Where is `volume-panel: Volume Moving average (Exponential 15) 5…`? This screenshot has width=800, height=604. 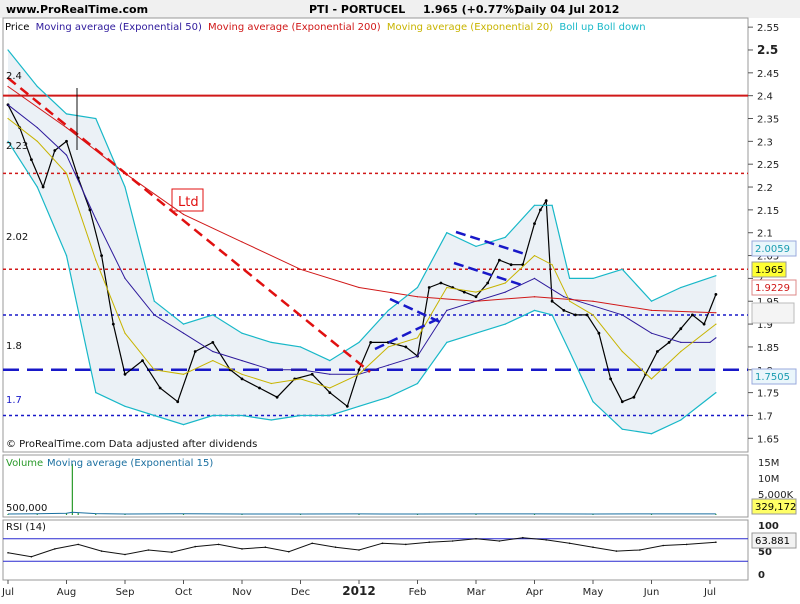
volume-panel: Volume Moving average (Exponential 15) 5… is located at coordinates (399, 486).